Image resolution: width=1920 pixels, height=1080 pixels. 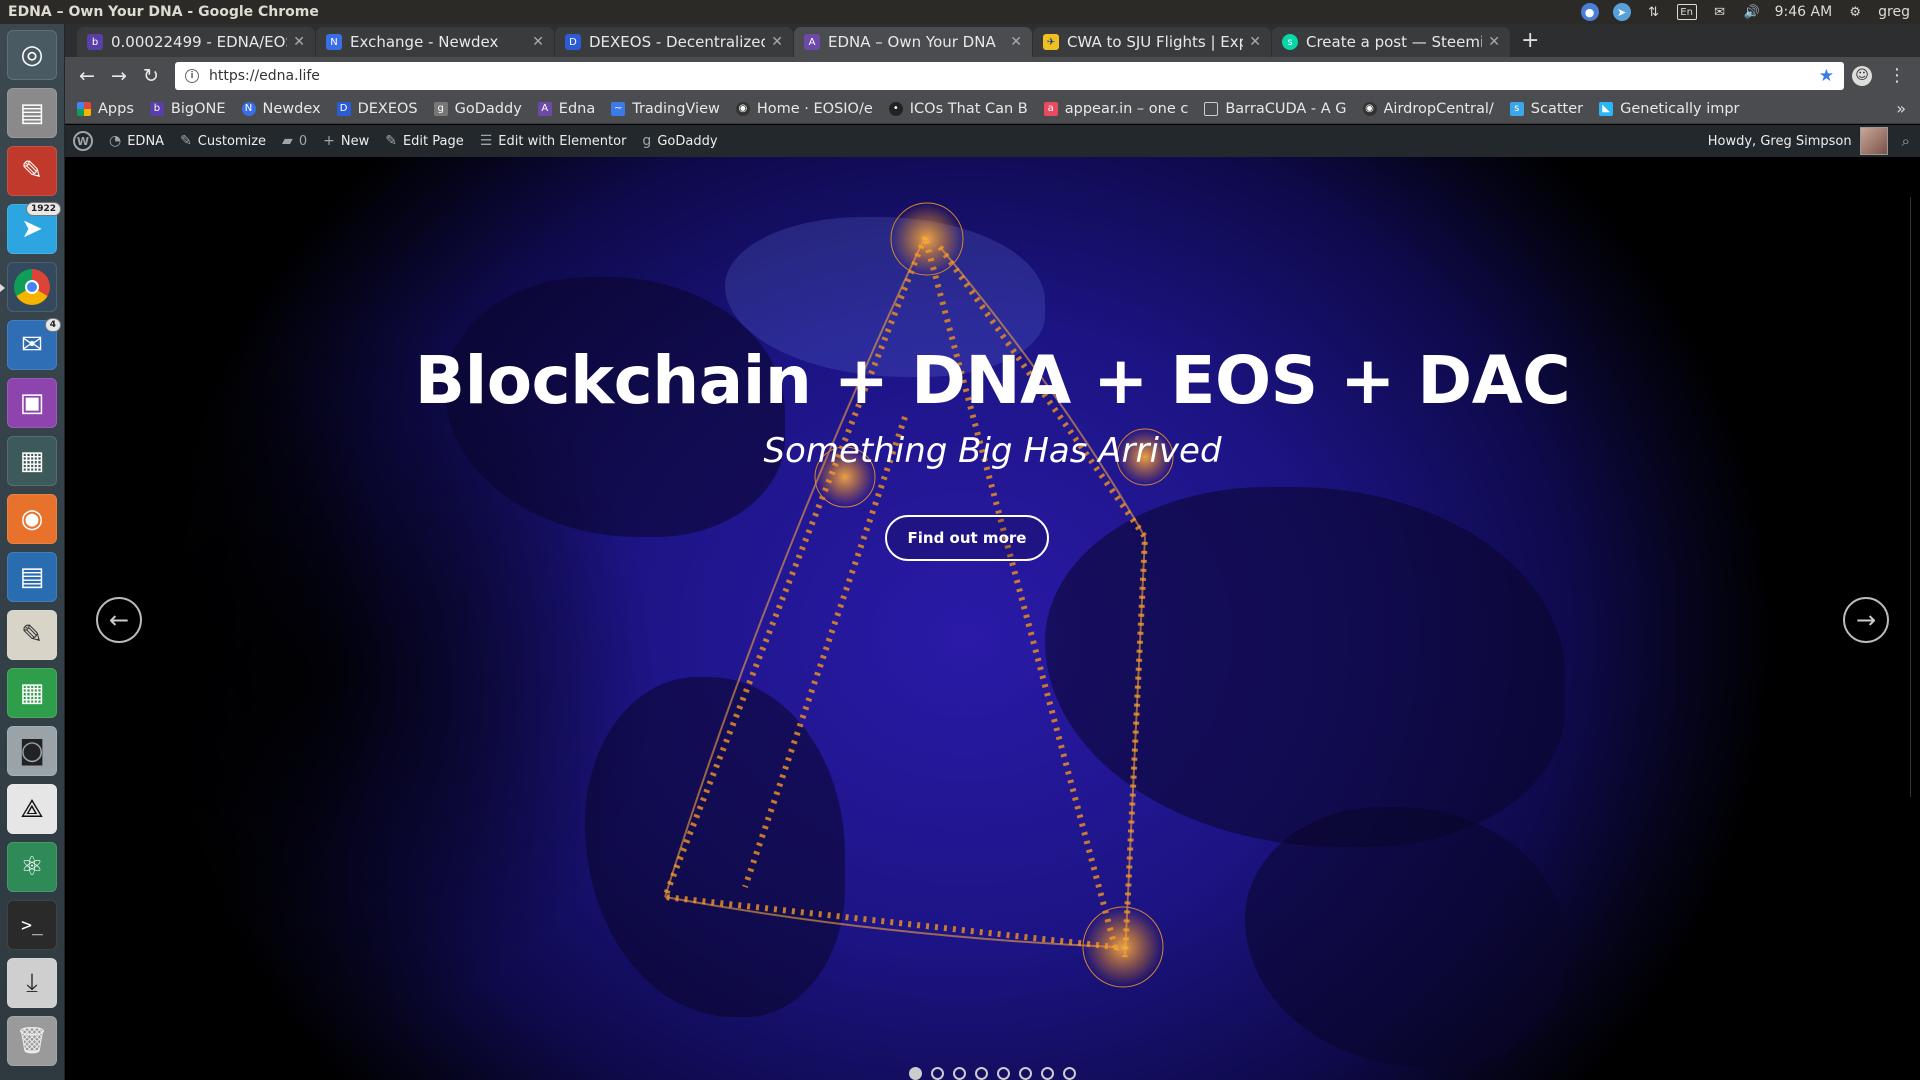 I want to click on new-tab-icon: +, so click(x=1530, y=40).